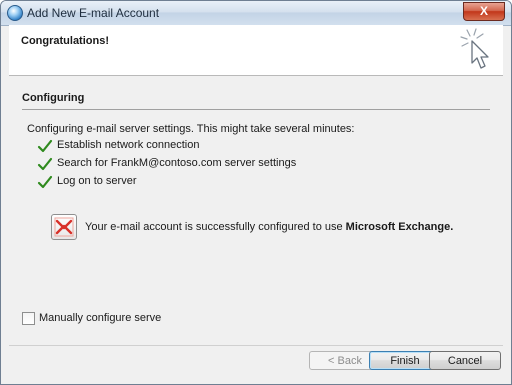  Describe the element at coordinates (15, 13) in the screenshot. I see `outlook-icon` at that location.